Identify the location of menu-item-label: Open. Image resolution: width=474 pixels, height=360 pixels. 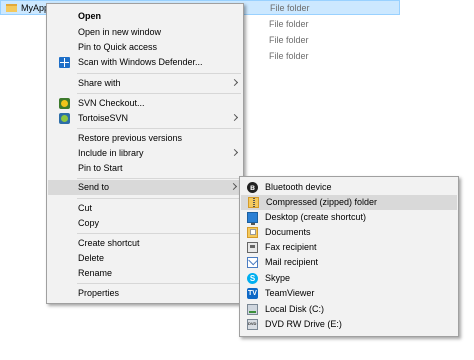
(90, 16).